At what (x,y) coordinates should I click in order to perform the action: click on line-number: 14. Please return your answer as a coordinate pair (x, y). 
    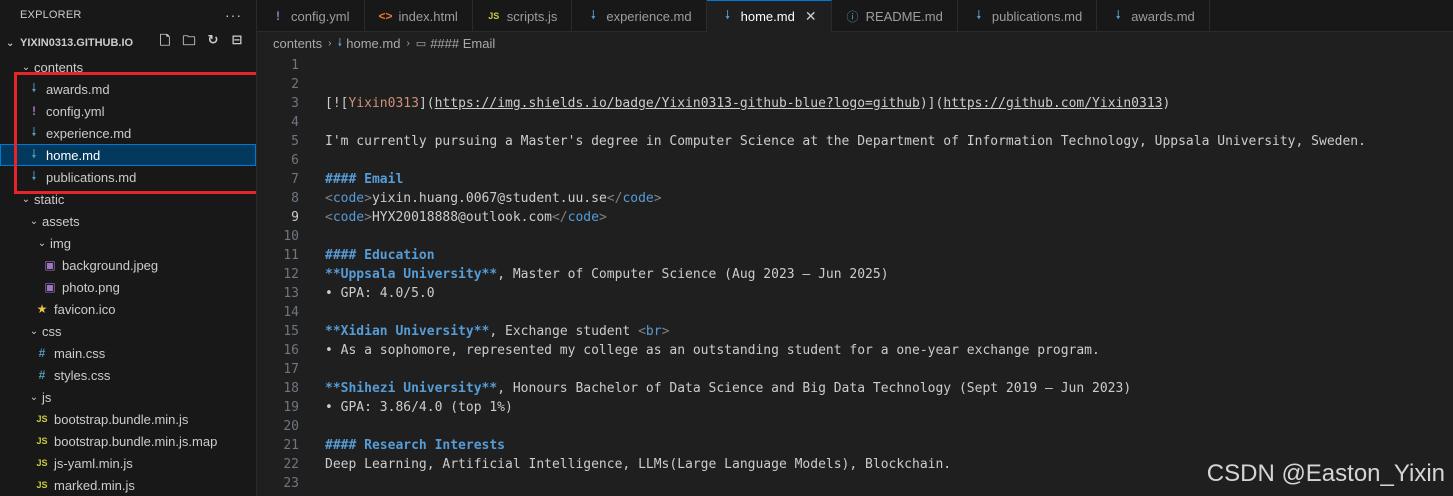
    Looking at the image, I should click on (291, 312).